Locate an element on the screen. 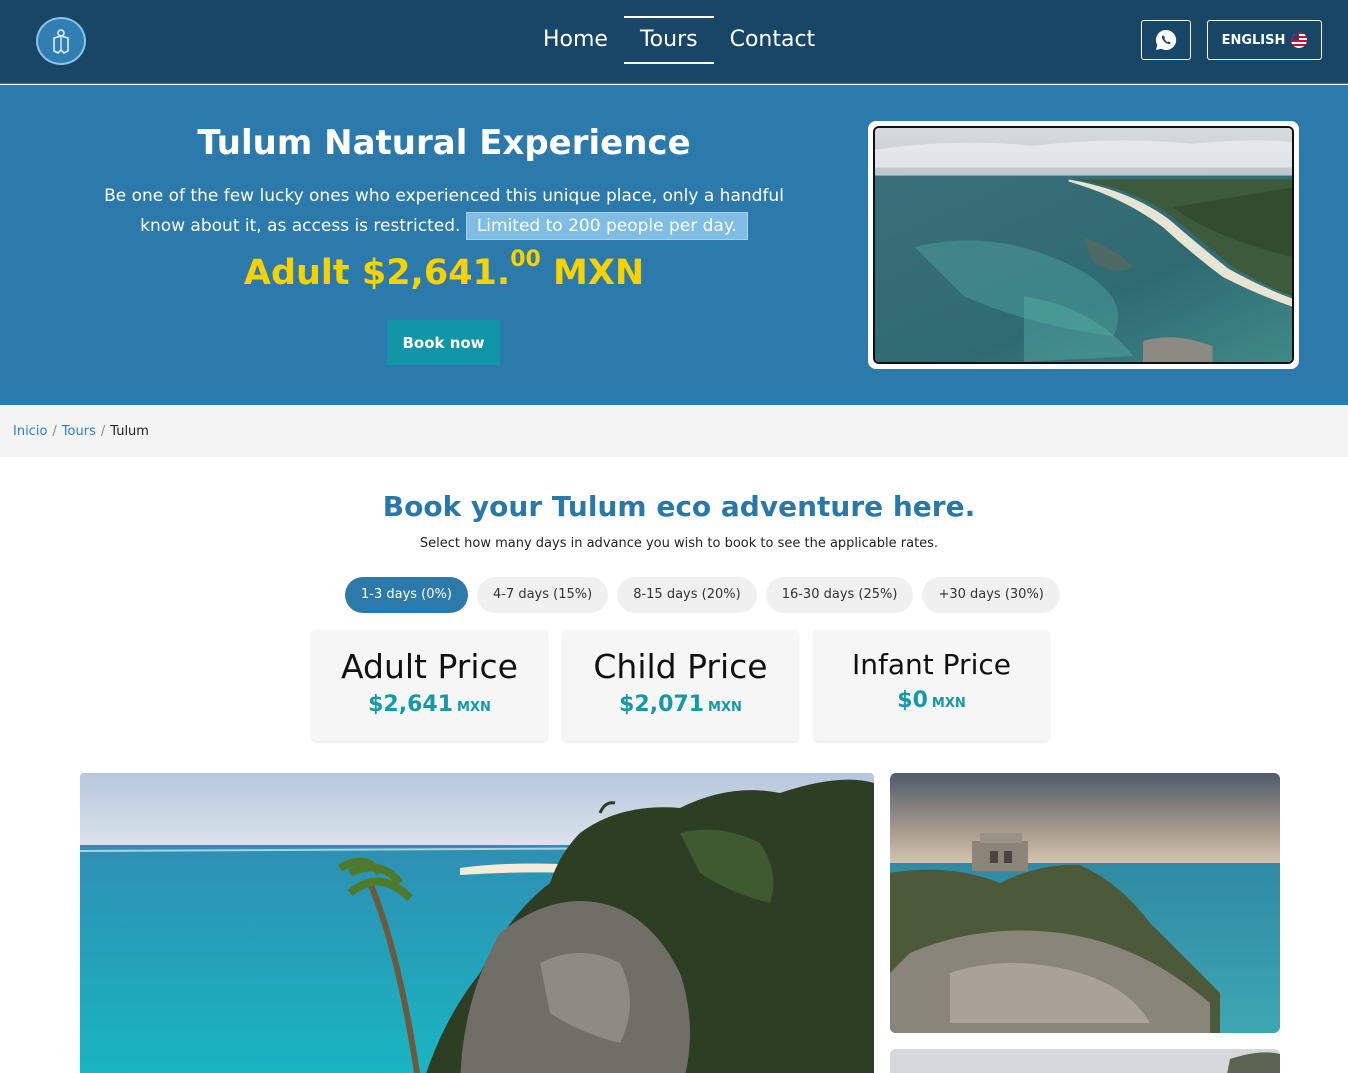  price-card-amount: $2,641 MXN is located at coordinates (429, 702).